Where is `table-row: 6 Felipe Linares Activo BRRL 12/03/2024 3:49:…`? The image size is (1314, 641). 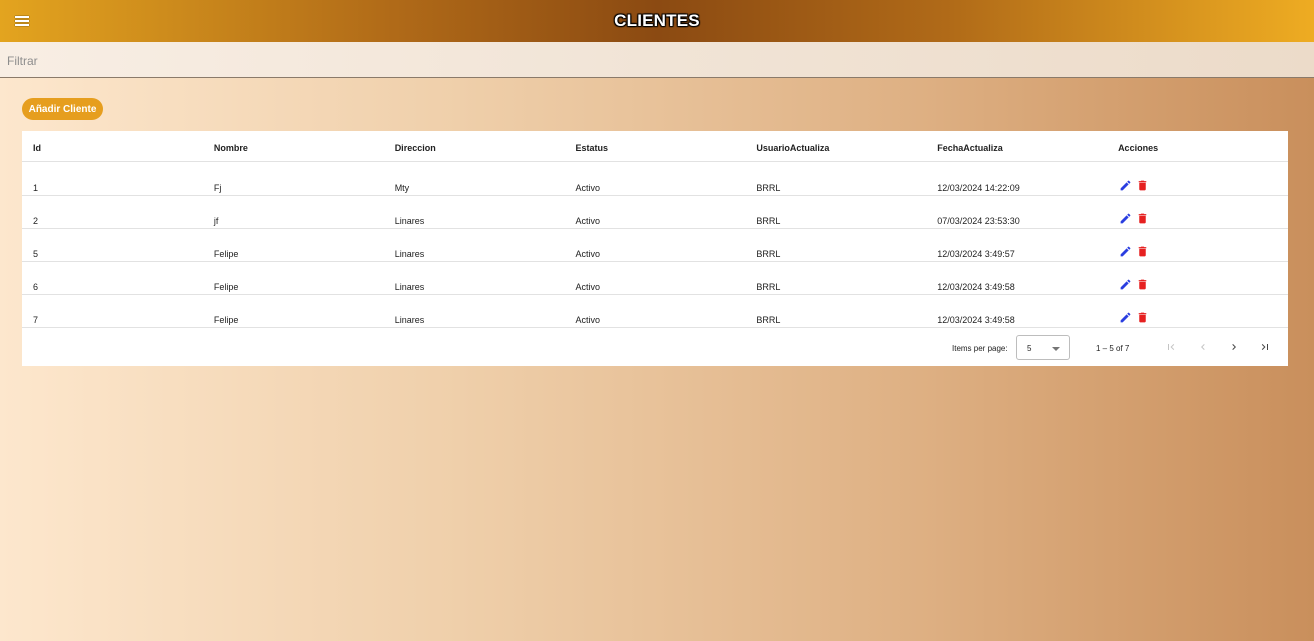
table-row: 6 Felipe Linares Activo BRRL 12/03/2024 3:49:… is located at coordinates (655, 278).